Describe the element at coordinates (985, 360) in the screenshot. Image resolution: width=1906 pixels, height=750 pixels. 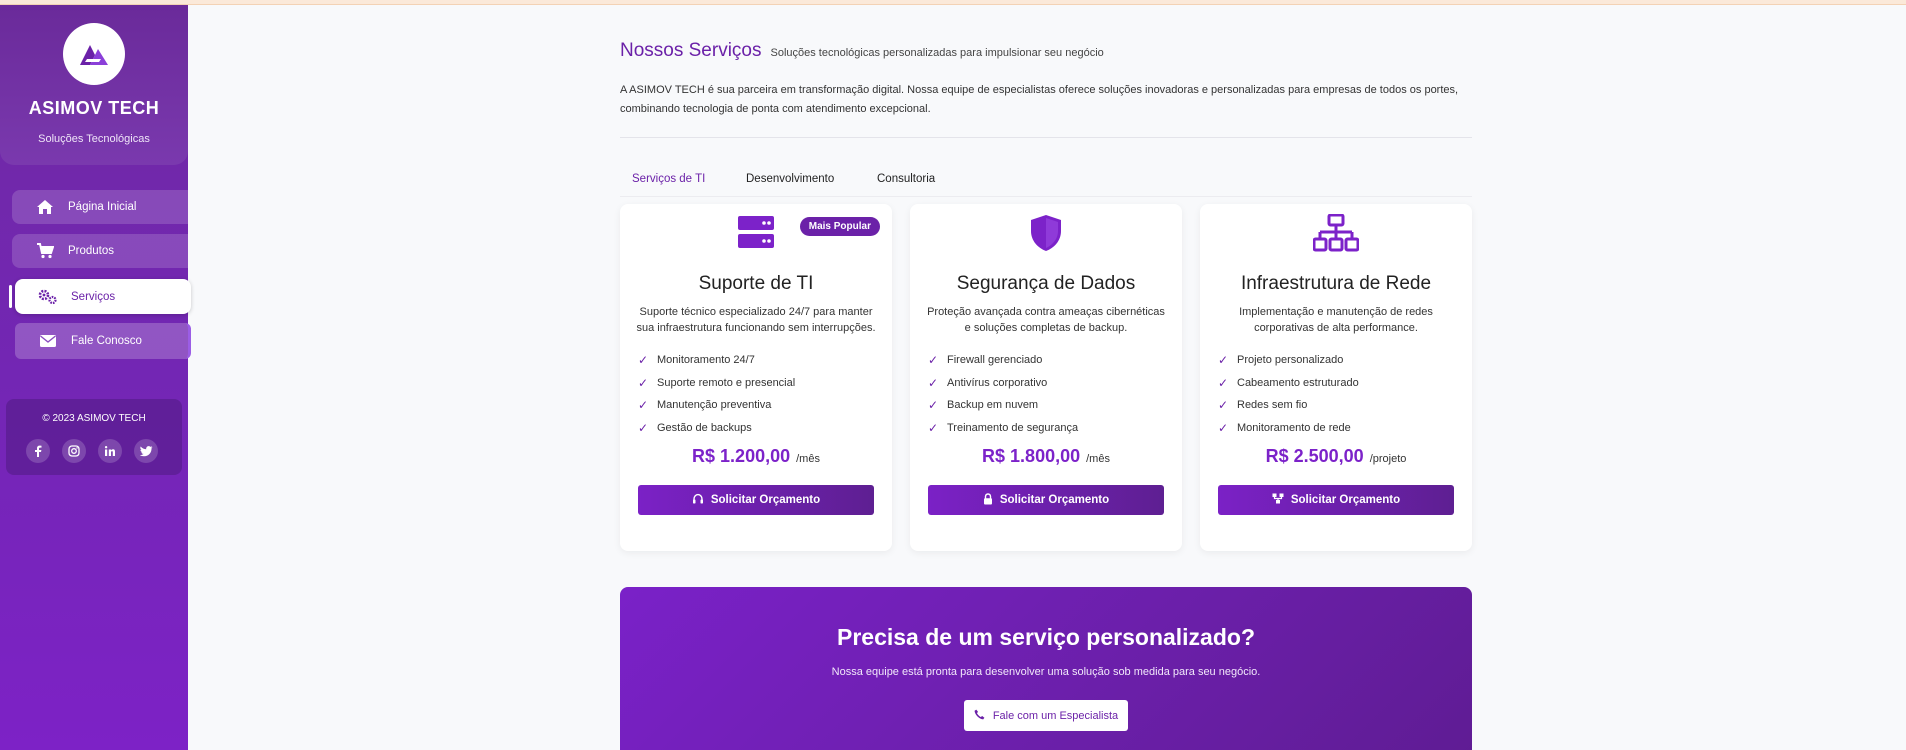
I see `feature-item: ✓ Firewall gerenciado` at that location.